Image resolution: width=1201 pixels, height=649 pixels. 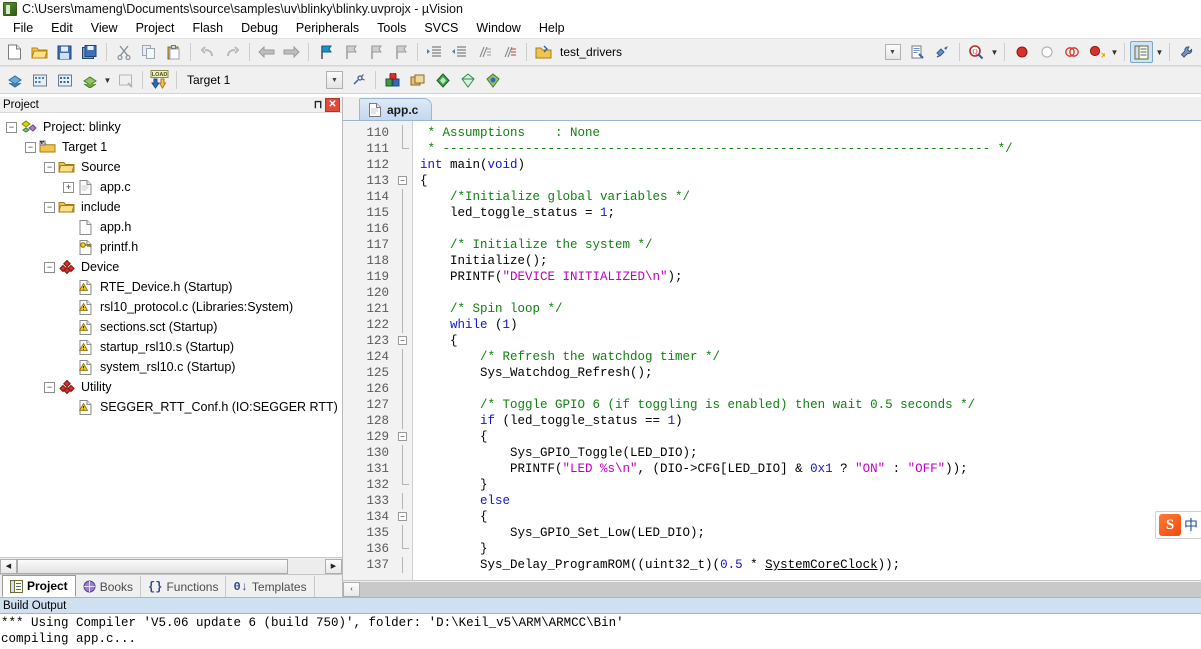 What do you see at coordinates (1114, 52) in the screenshot?
I see `breakpoints-chevron-down-icon: ▼` at bounding box center [1114, 52].